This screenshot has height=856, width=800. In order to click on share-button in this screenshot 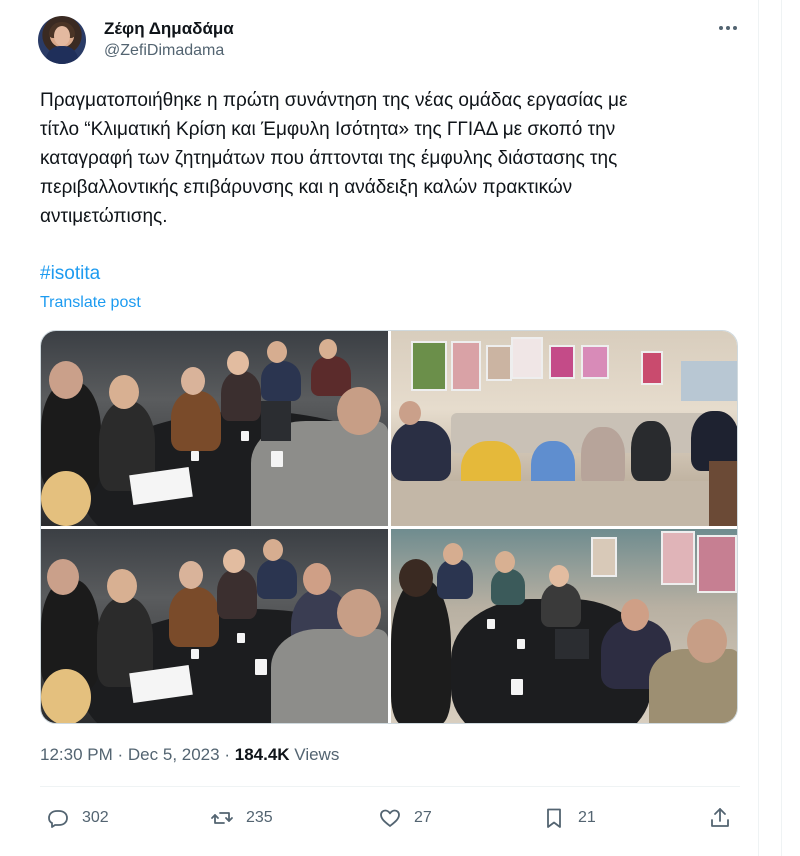, I will do `click(720, 818)`.